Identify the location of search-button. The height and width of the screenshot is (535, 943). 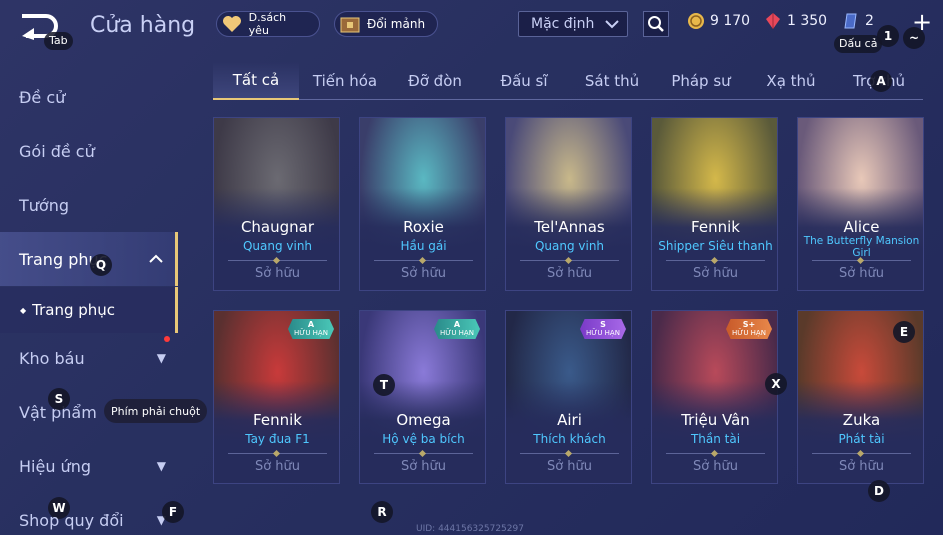
(656, 24).